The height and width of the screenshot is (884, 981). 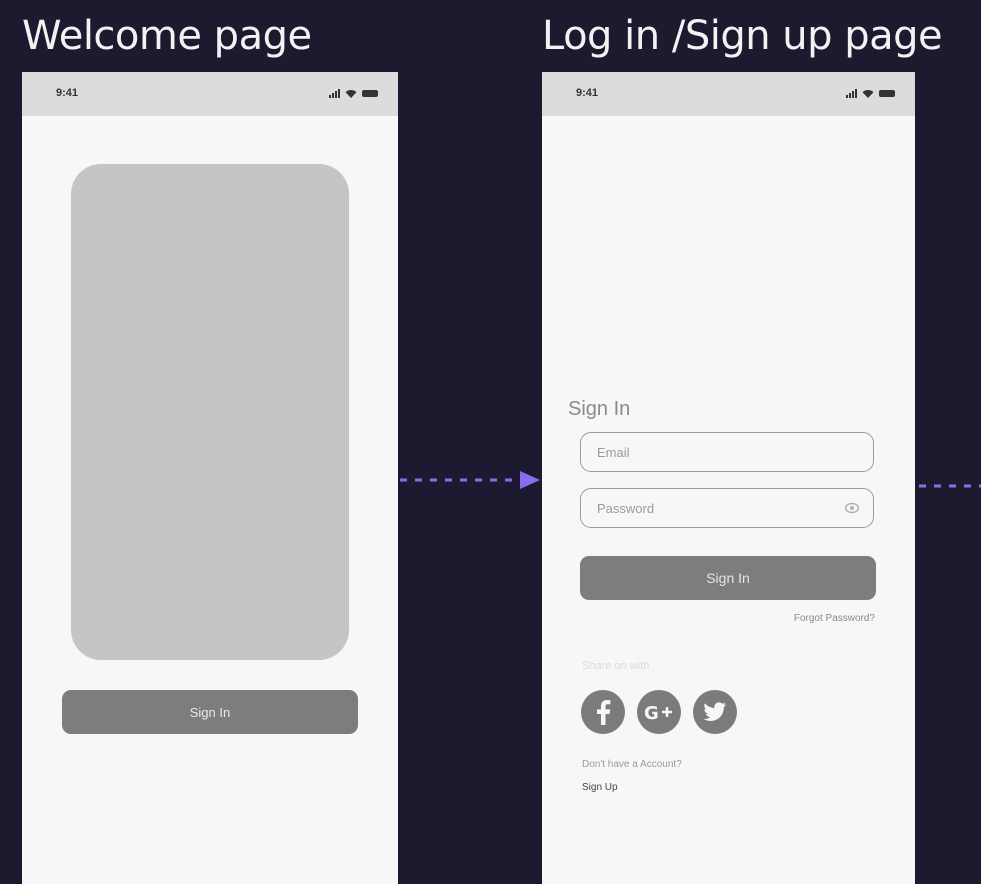 What do you see at coordinates (210, 712) in the screenshot?
I see `welcome-signin-button: Sign In` at bounding box center [210, 712].